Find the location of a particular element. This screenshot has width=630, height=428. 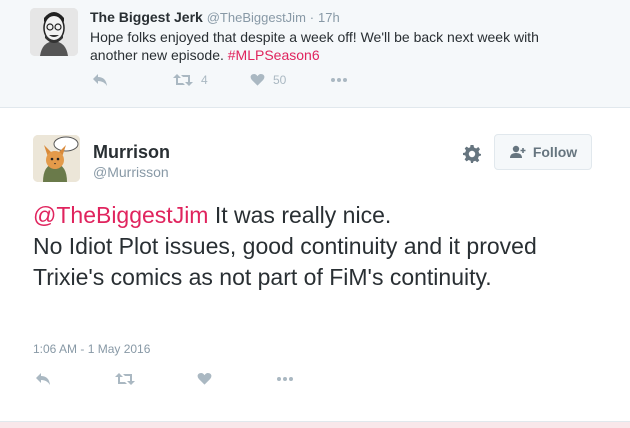

parent-retweet-count: 4 is located at coordinates (204, 80).